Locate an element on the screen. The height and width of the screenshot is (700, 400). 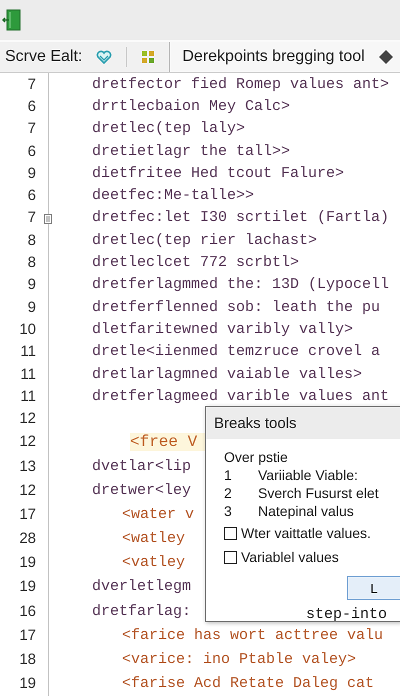
code-line: dretleclcet 772 scrbtl> is located at coordinates (196, 263).